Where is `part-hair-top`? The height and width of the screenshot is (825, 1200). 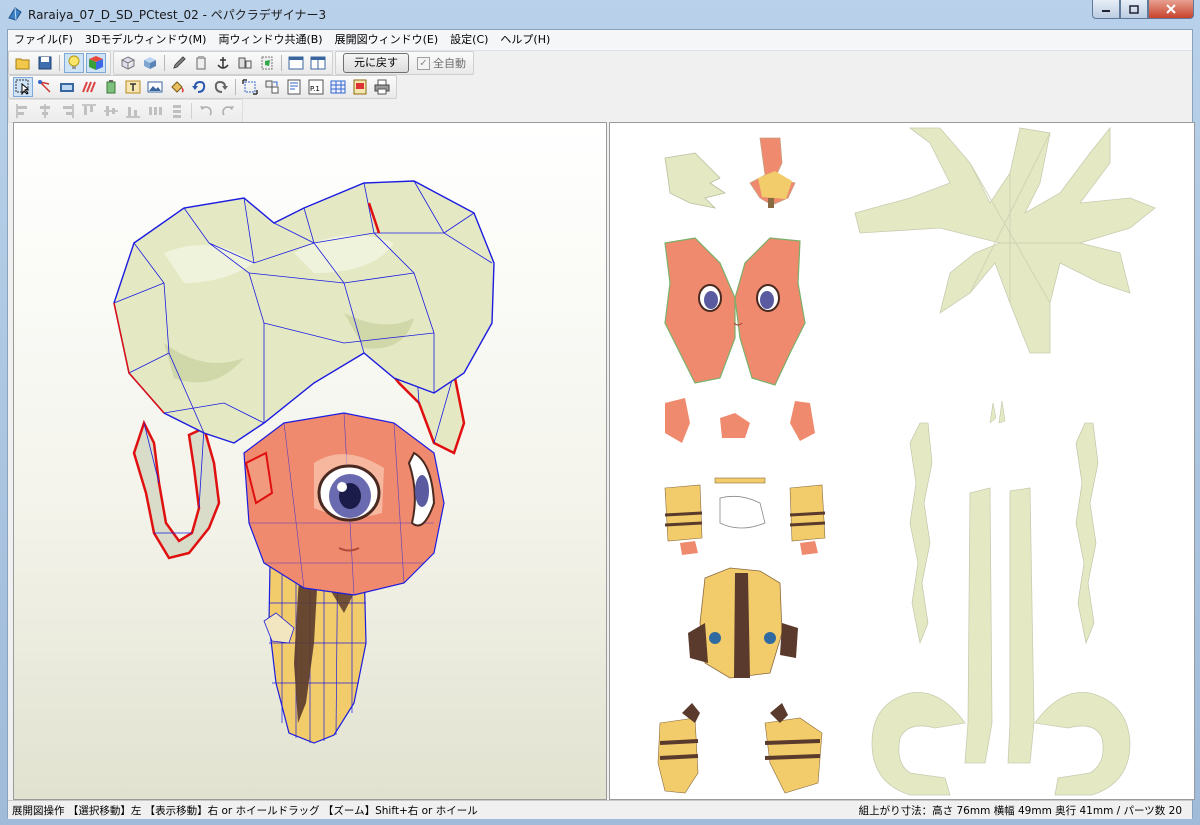
part-hair-top is located at coordinates (1005, 240).